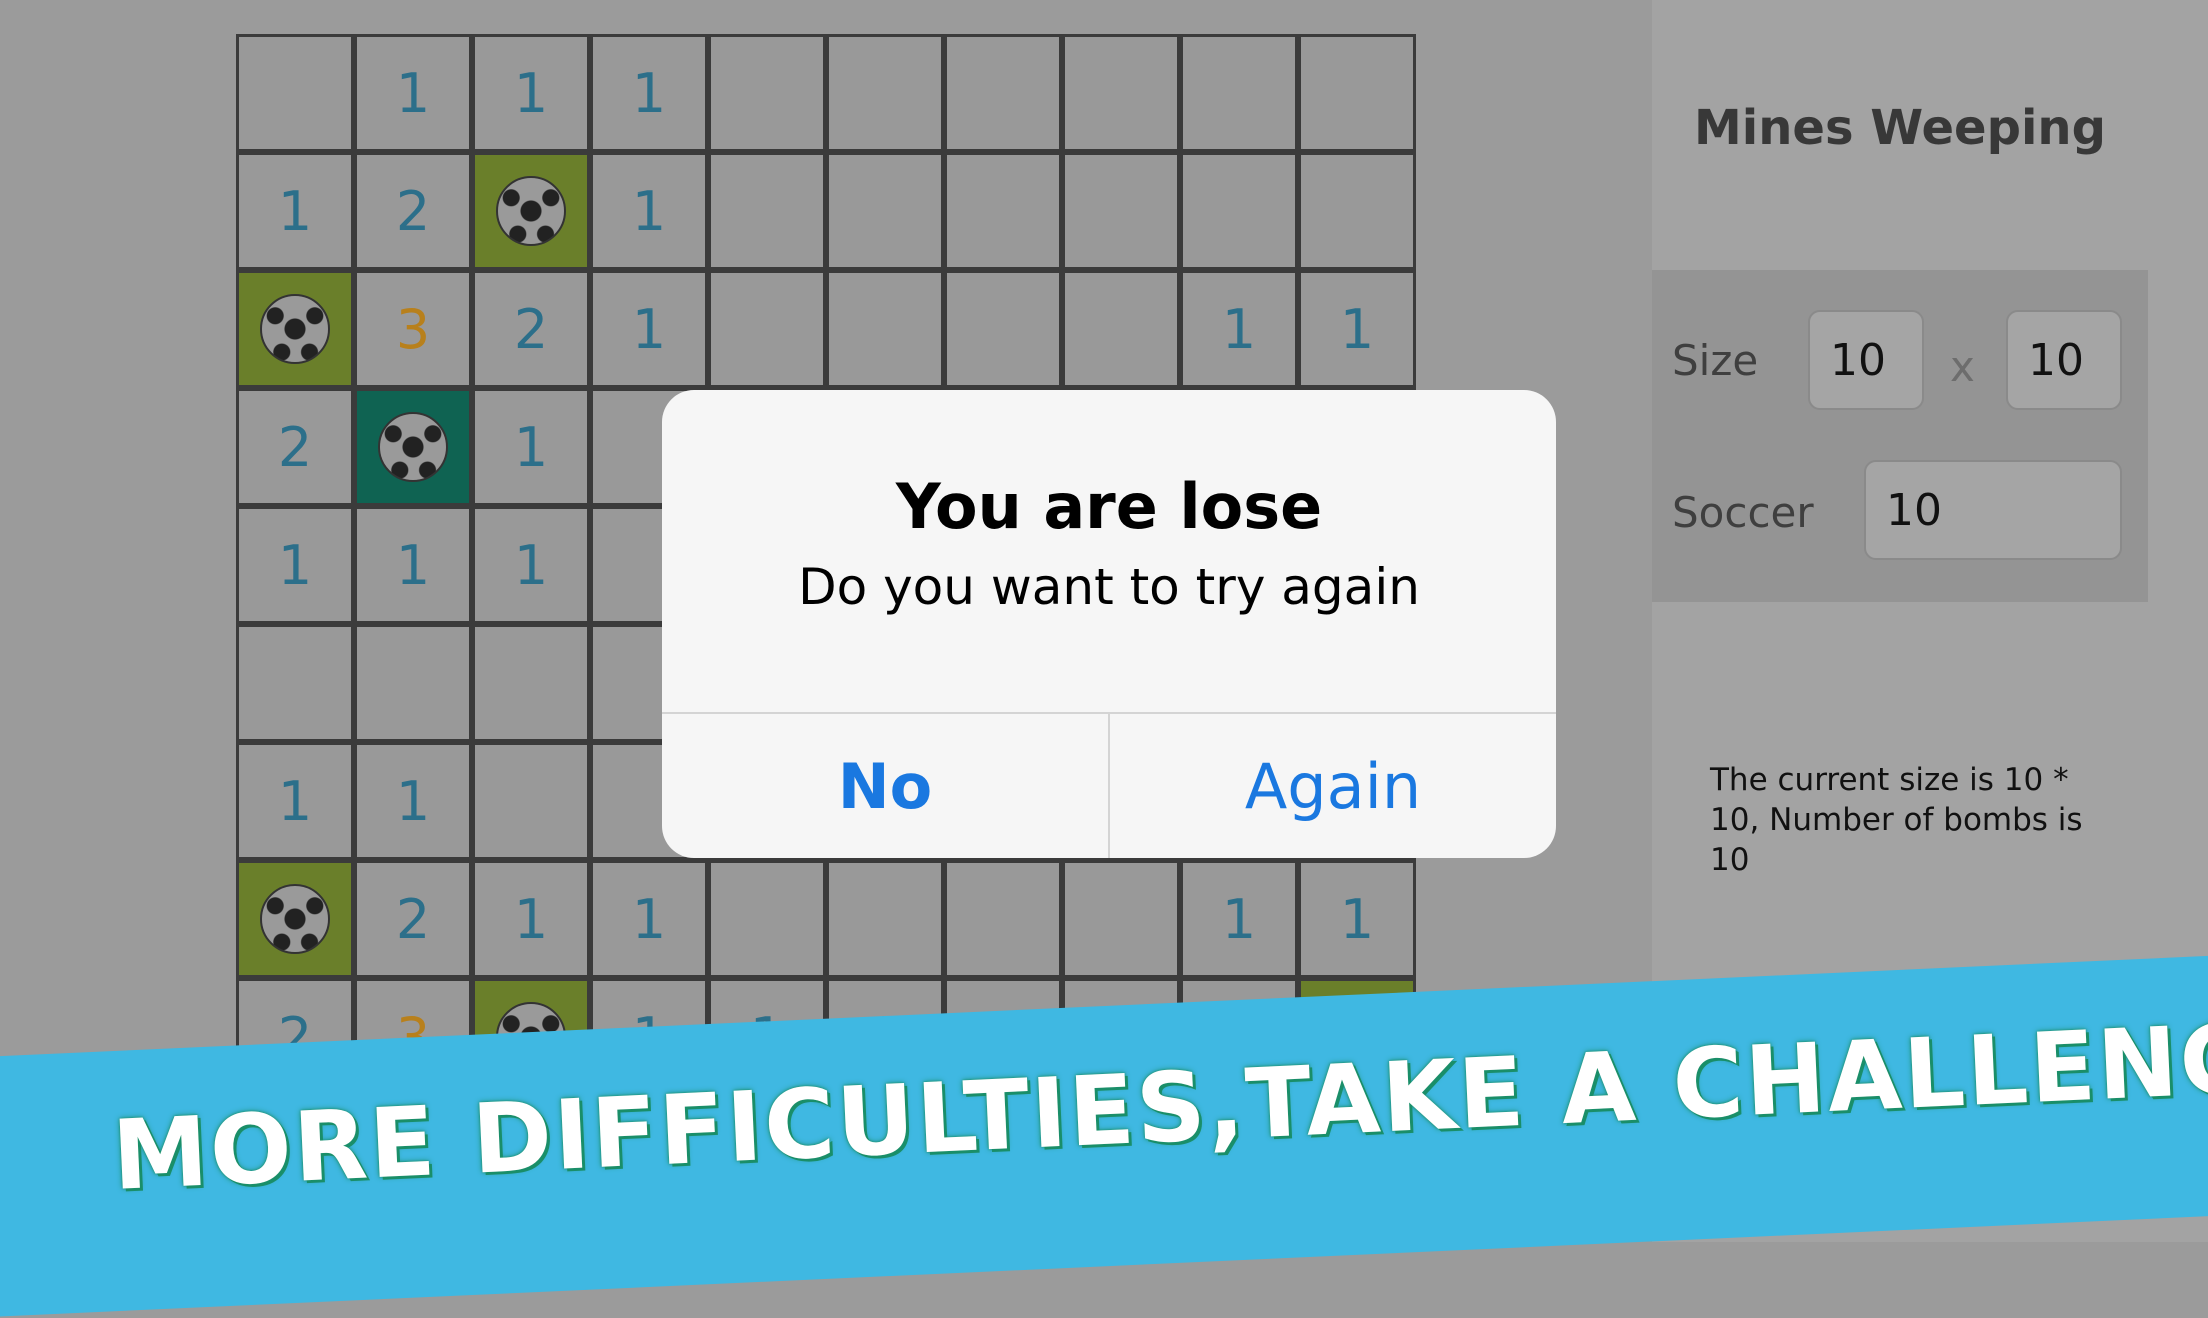 Image resolution: width=2208 pixels, height=1318 pixels. I want to click on size-label: Size, so click(1715, 360).